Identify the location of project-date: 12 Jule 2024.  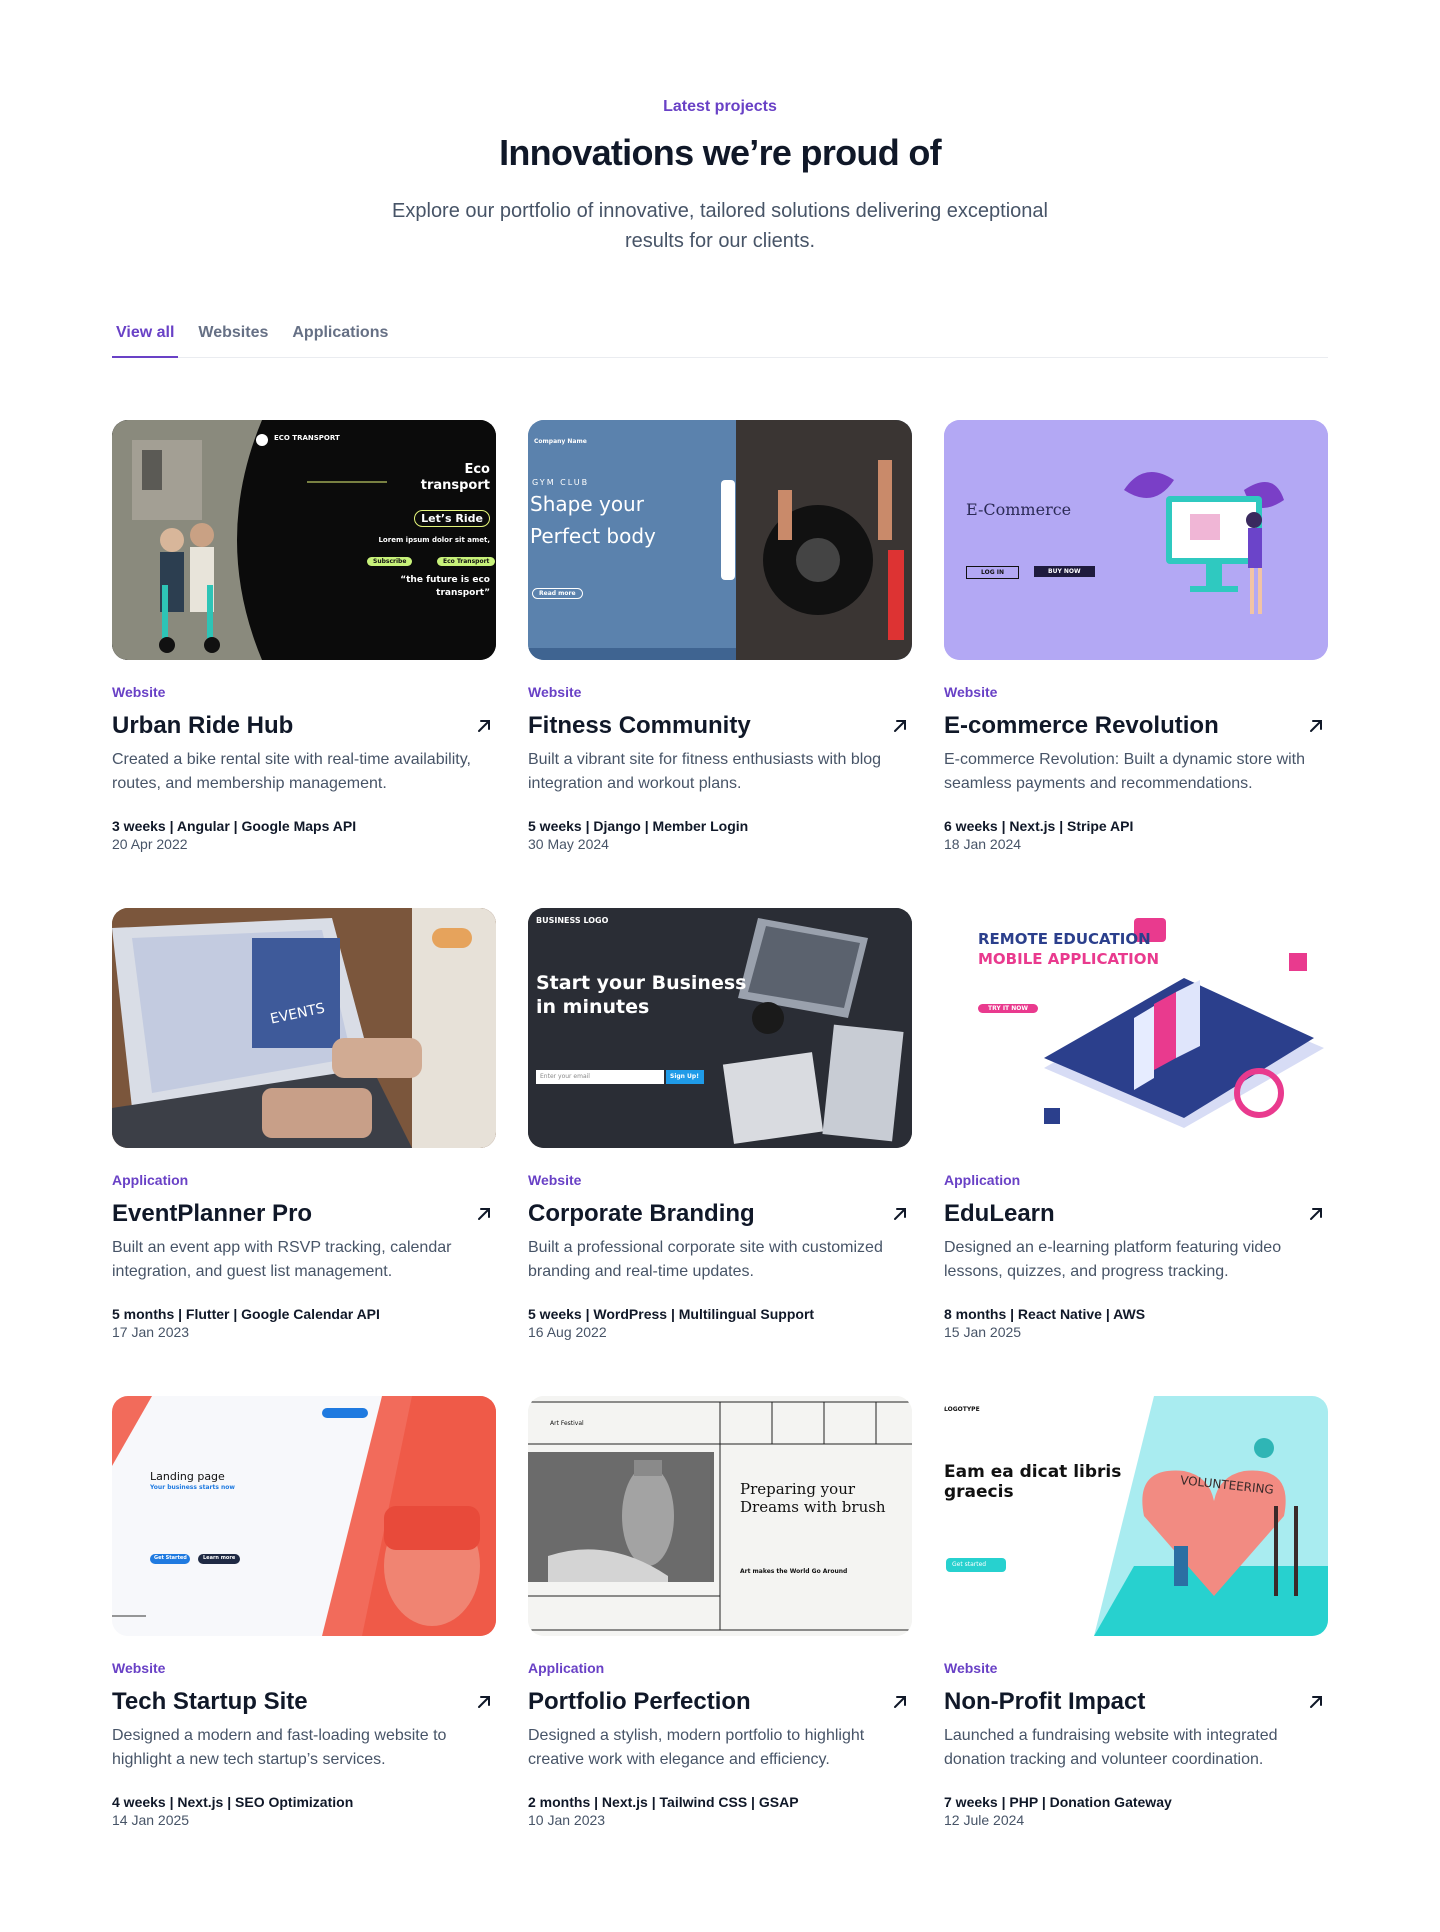
(984, 1820).